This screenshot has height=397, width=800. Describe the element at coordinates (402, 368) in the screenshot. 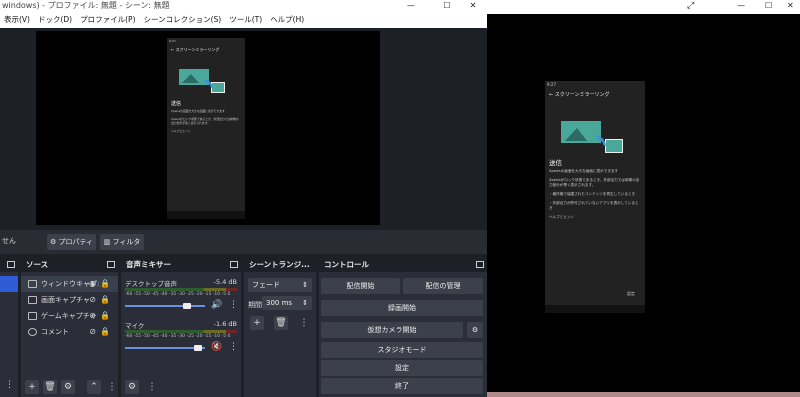

I see `settings-button: 設定` at that location.